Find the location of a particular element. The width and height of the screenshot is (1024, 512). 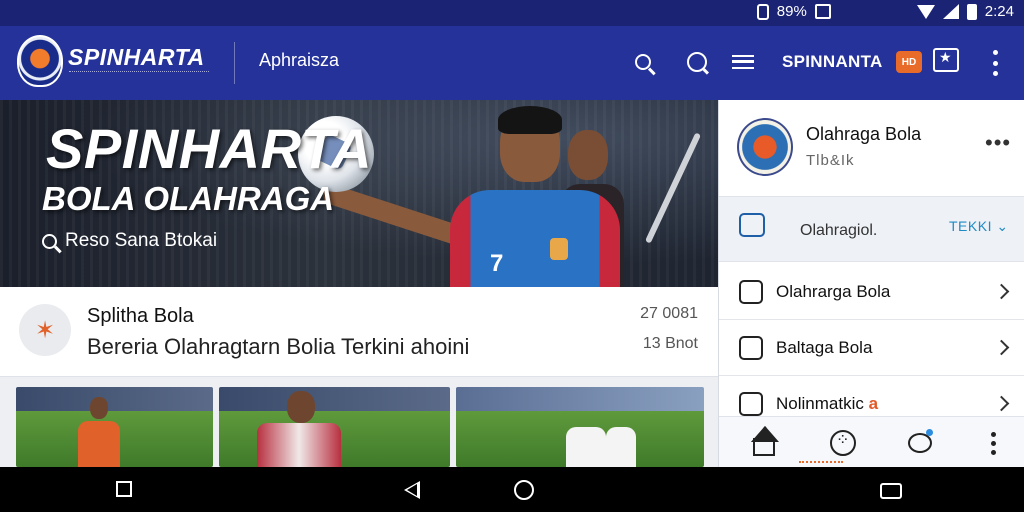

hero-title: SPINHARTA is located at coordinates (209, 148).